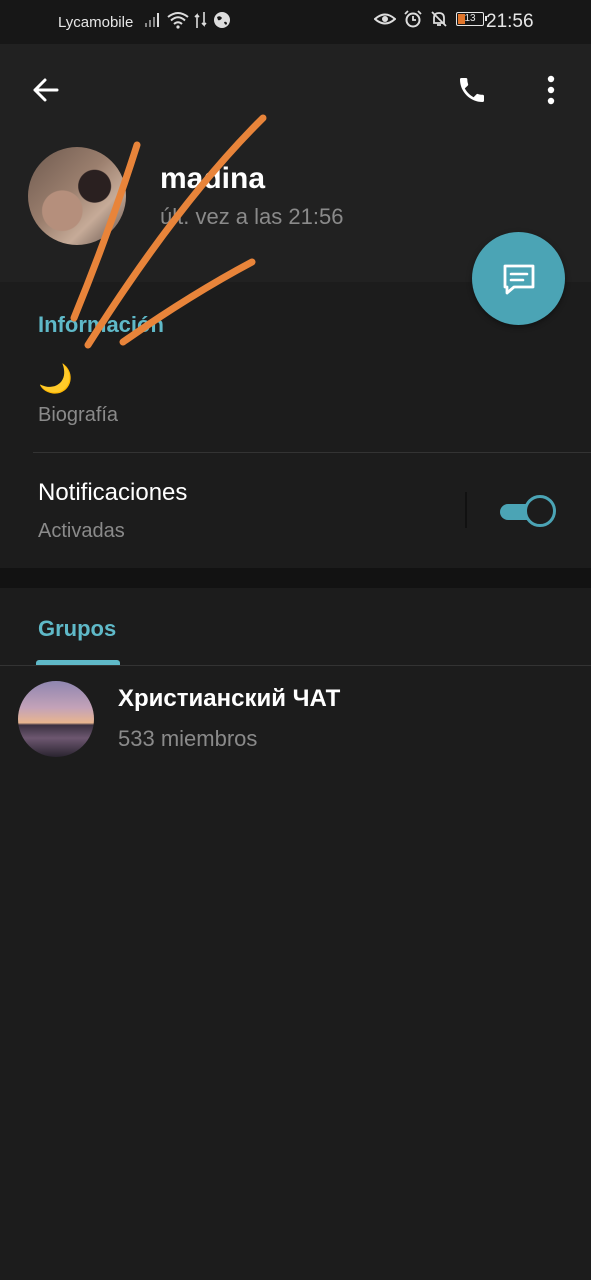 Image resolution: width=591 pixels, height=1280 pixels. Describe the element at coordinates (152, 20) in the screenshot. I see `signal-icon` at that location.